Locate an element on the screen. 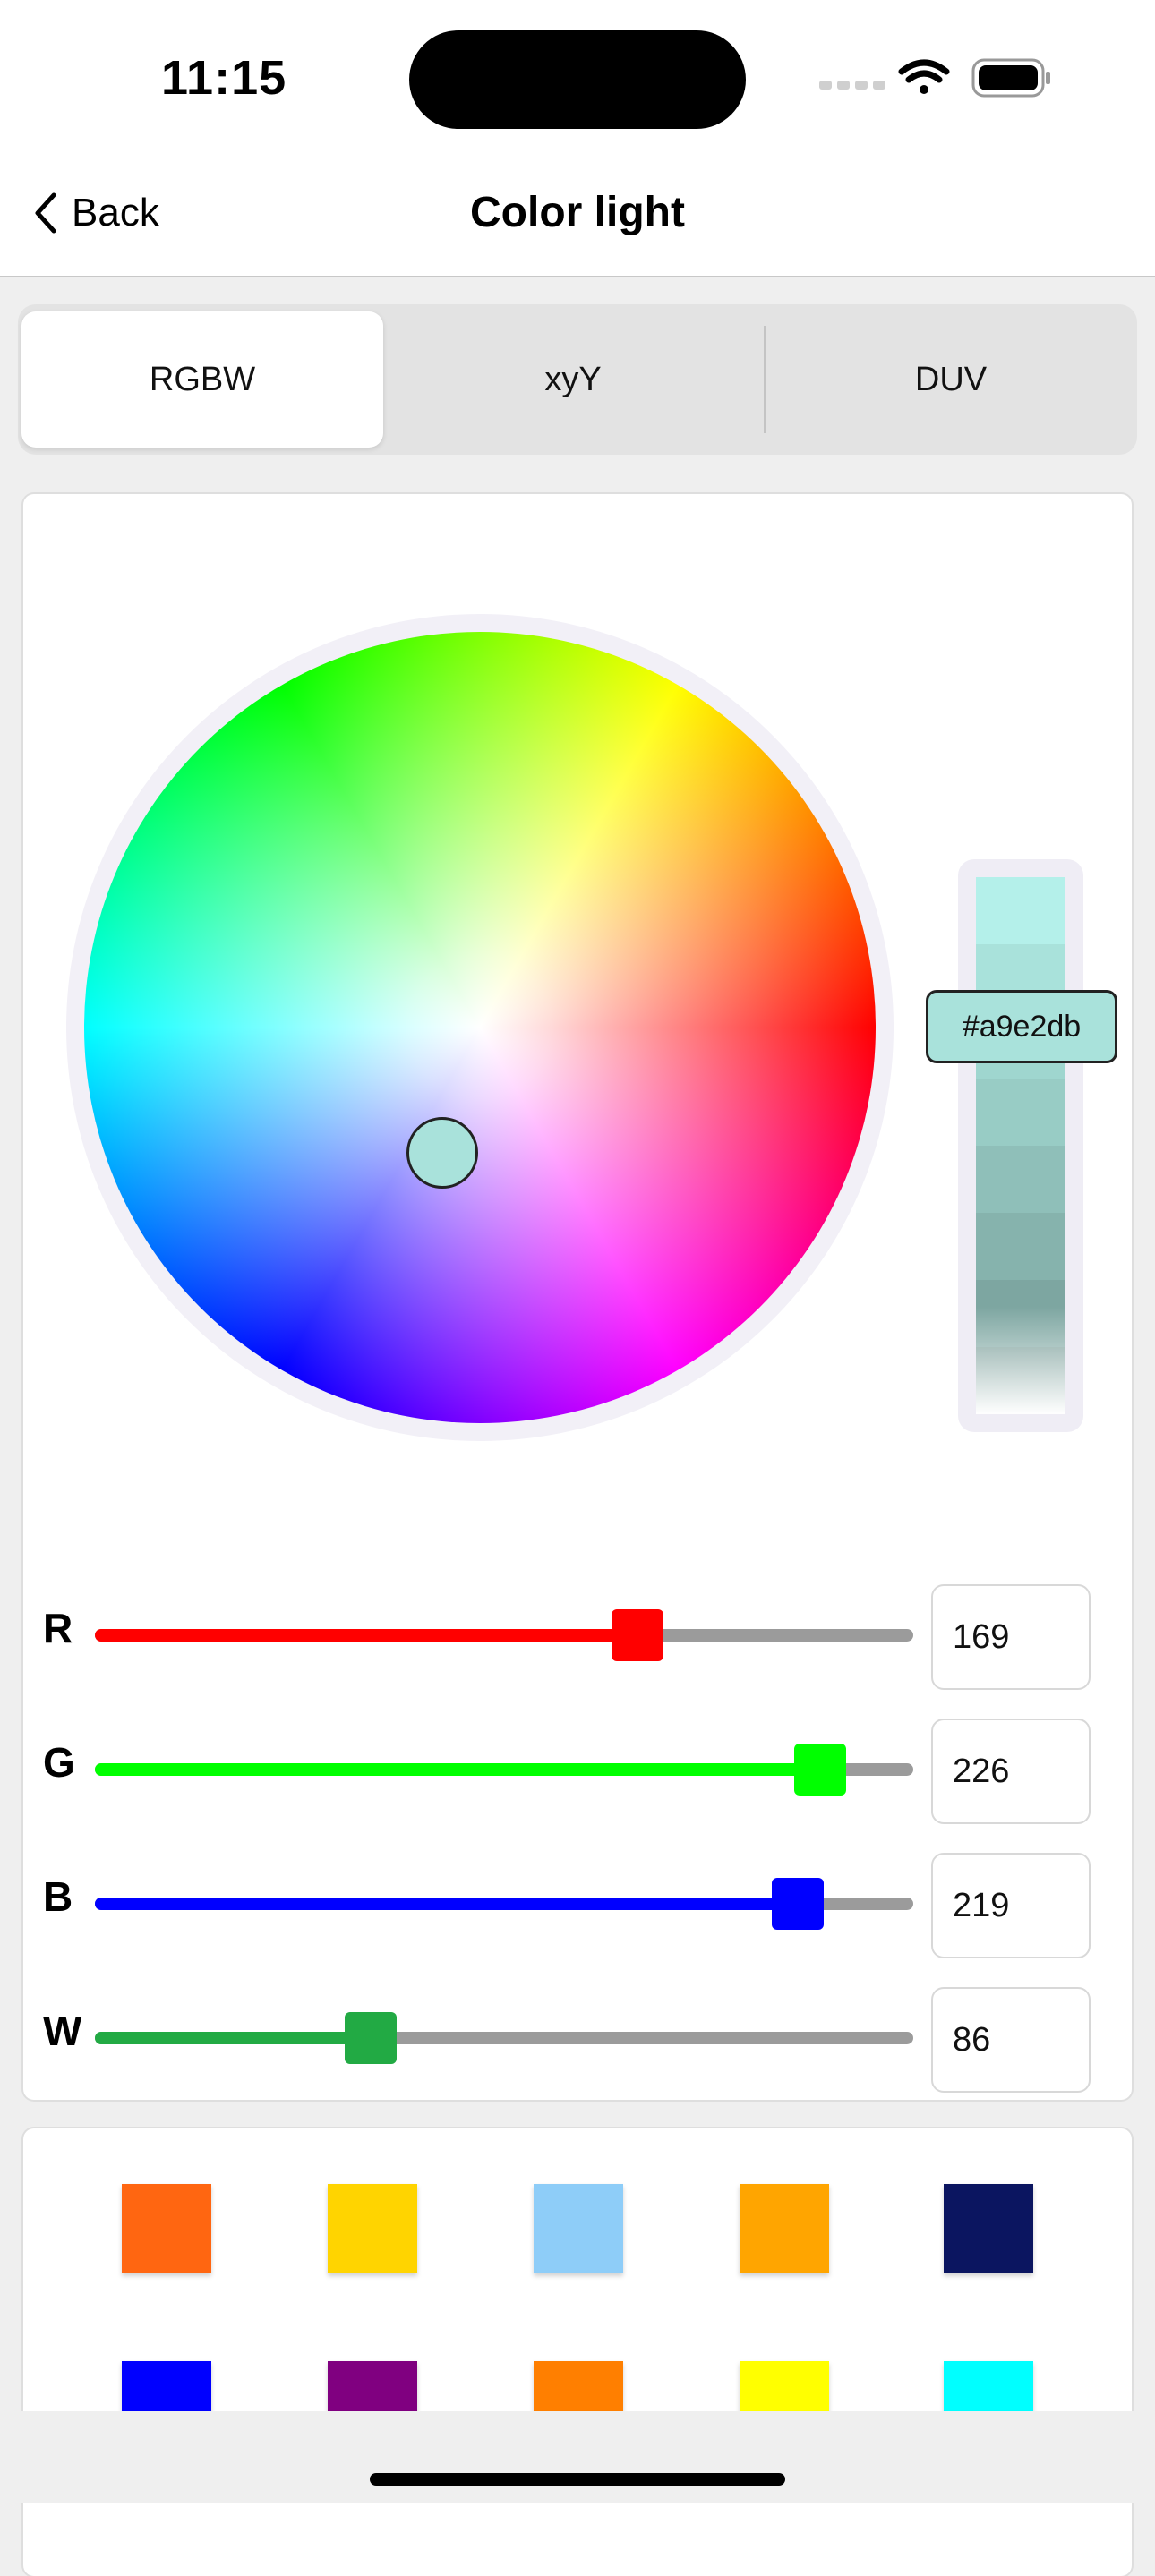  color-wheel-handle is located at coordinates (442, 1153).